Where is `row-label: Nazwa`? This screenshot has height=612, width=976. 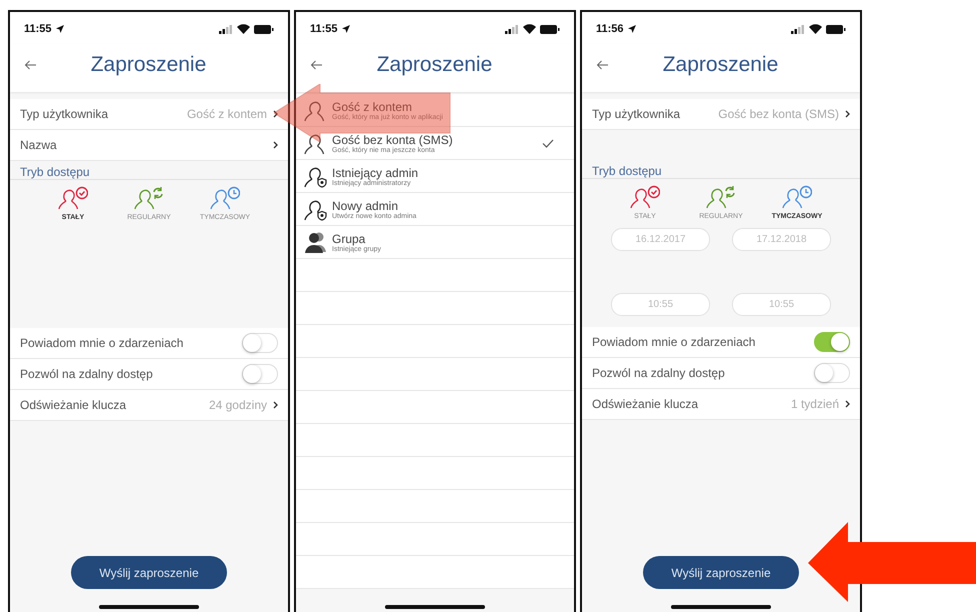
row-label: Nazwa is located at coordinates (38, 145).